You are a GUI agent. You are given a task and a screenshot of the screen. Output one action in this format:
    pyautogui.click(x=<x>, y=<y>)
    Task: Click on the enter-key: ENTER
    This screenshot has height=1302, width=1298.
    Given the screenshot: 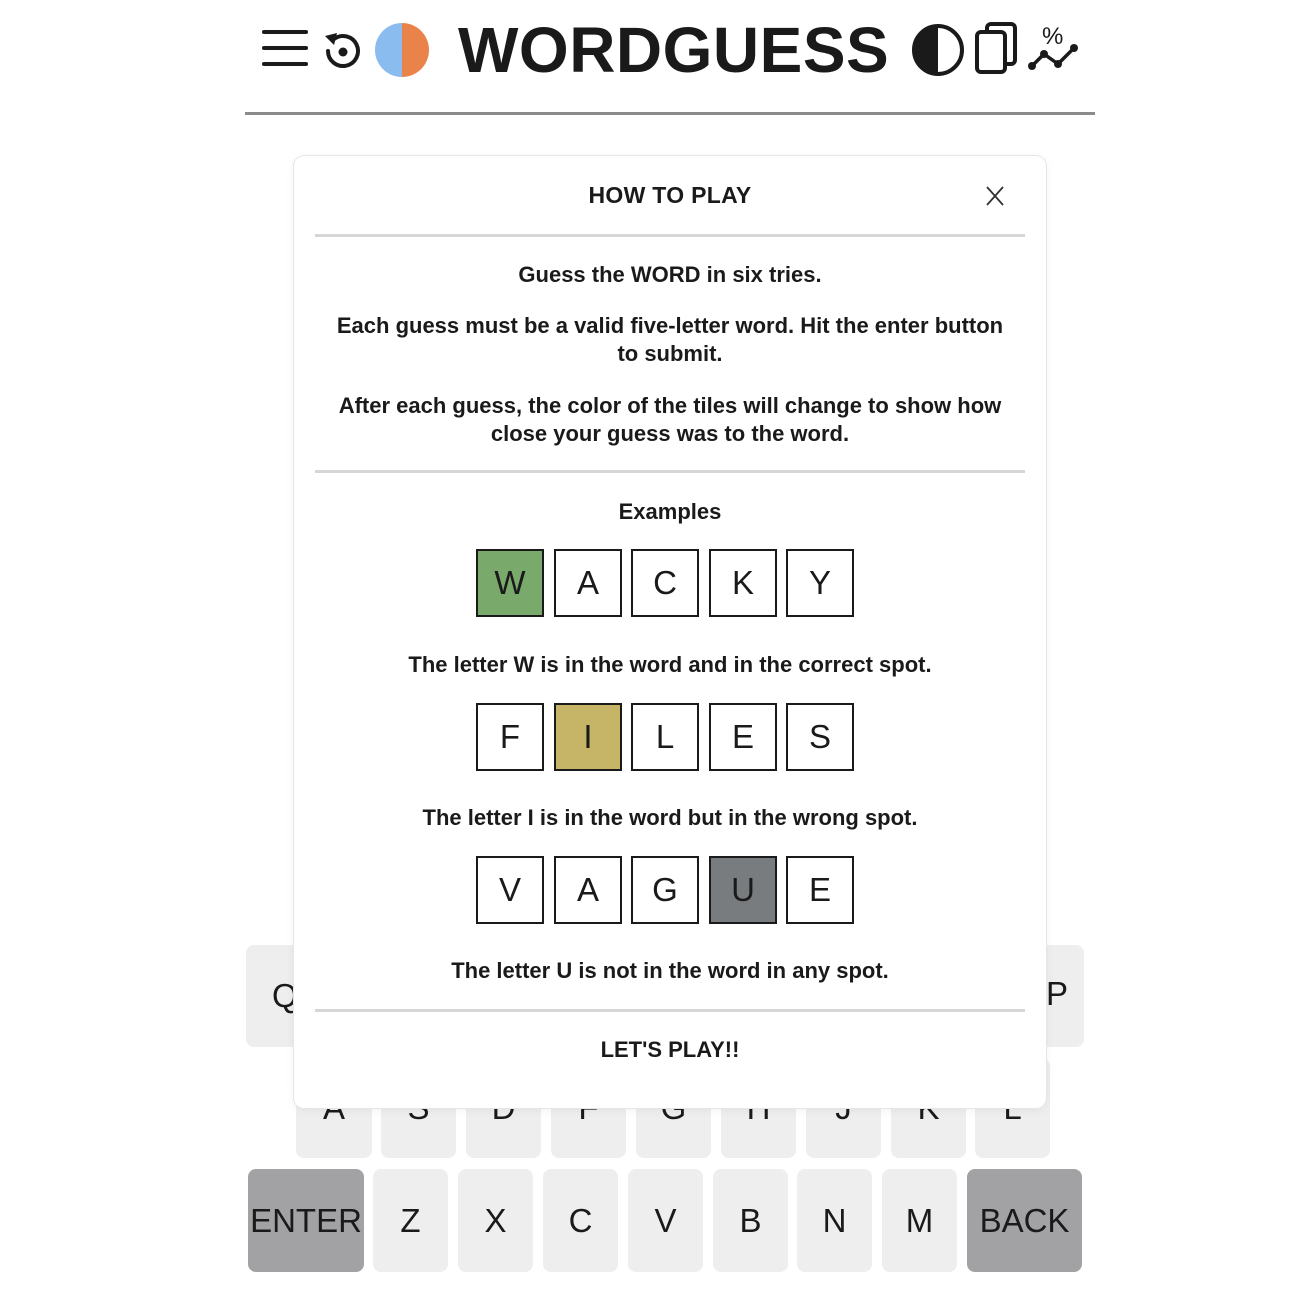 What is the action you would take?
    pyautogui.click(x=306, y=1220)
    